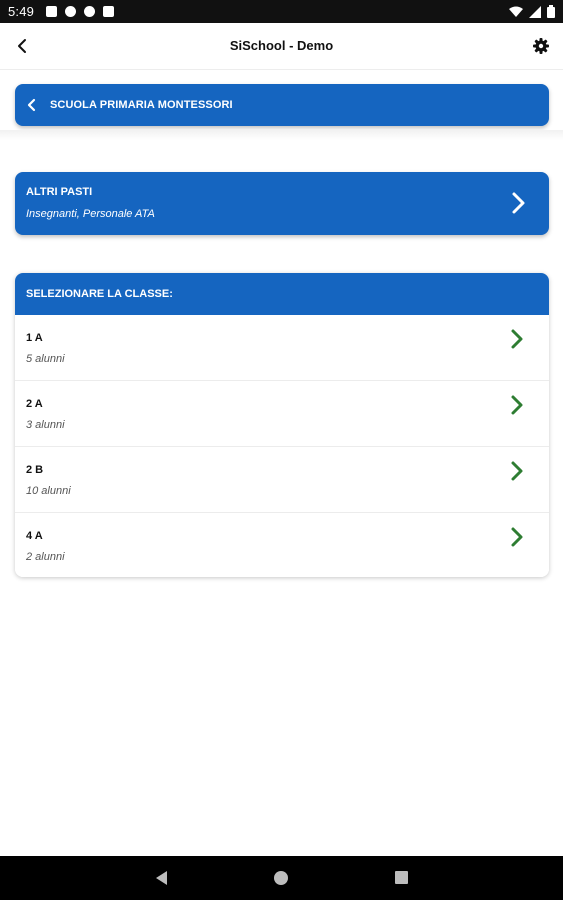  Describe the element at coordinates (45, 425) in the screenshot. I see `class-student-count: 3 alunni` at that location.